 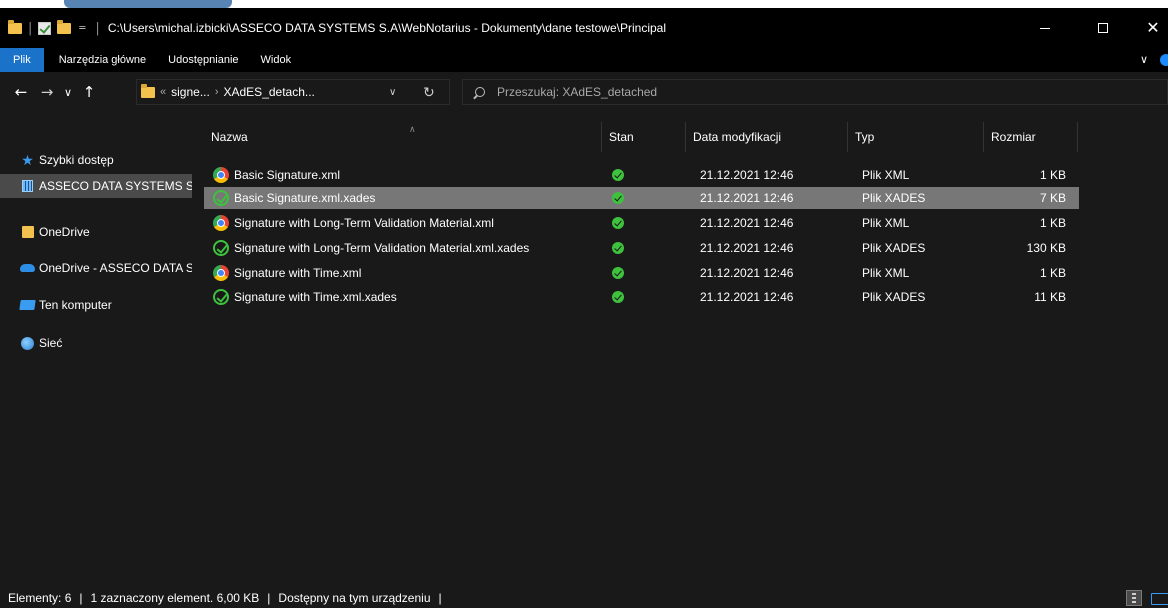 I want to click on background-strip, so click(x=584, y=4).